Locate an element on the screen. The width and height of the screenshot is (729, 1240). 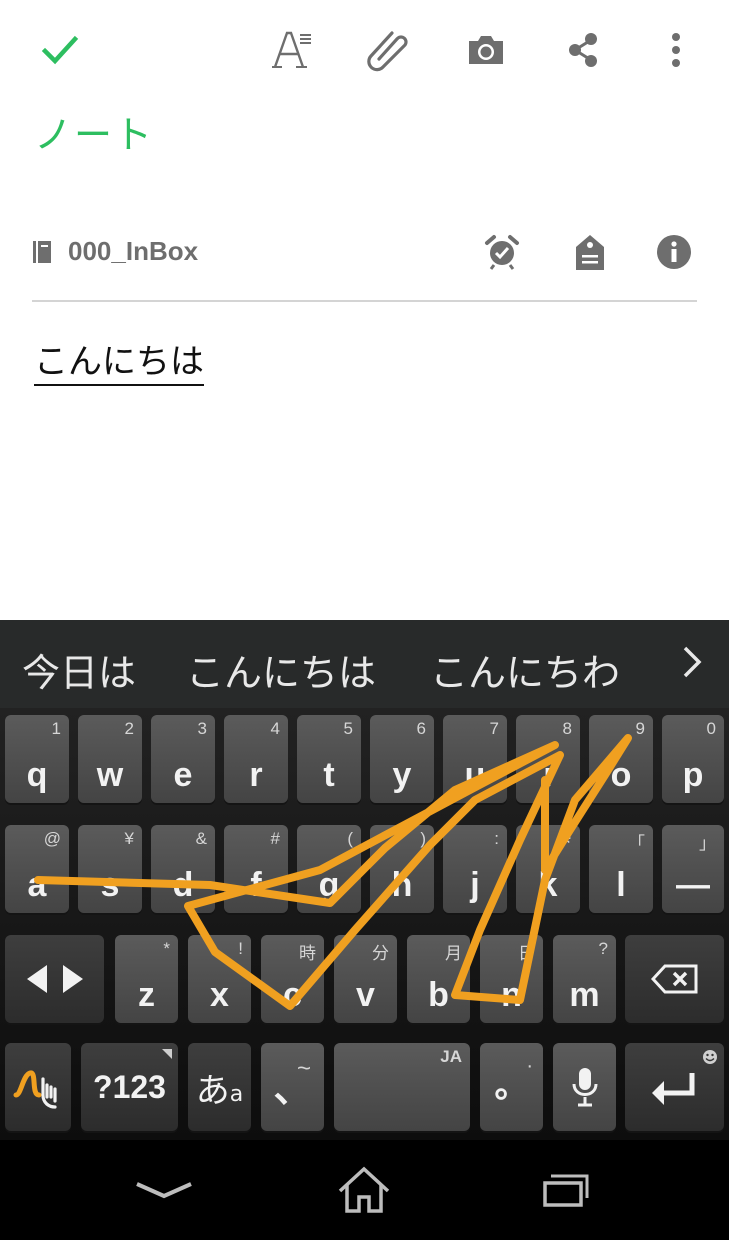
key-z: * z is located at coordinates (146, 979).